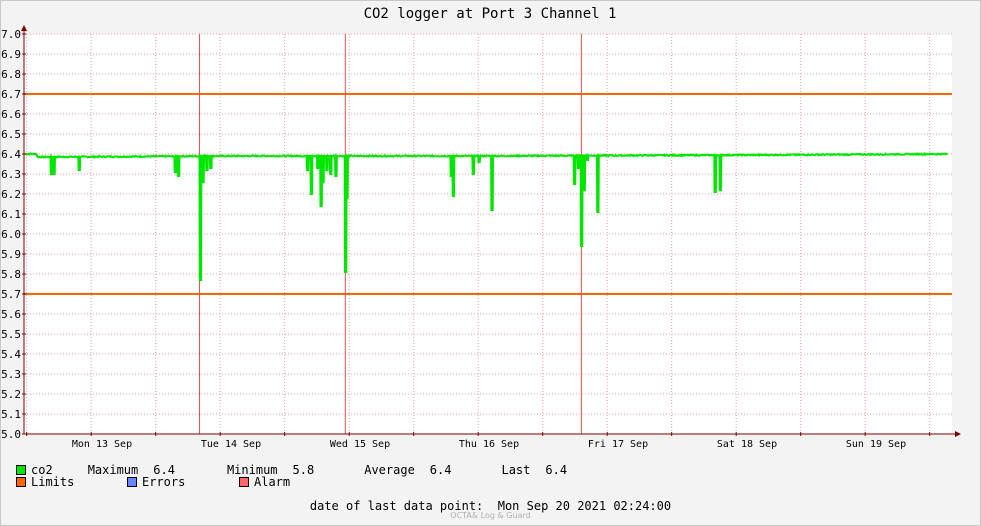  What do you see at coordinates (440, 470) in the screenshot?
I see `legend-avg-value: 6.4` at bounding box center [440, 470].